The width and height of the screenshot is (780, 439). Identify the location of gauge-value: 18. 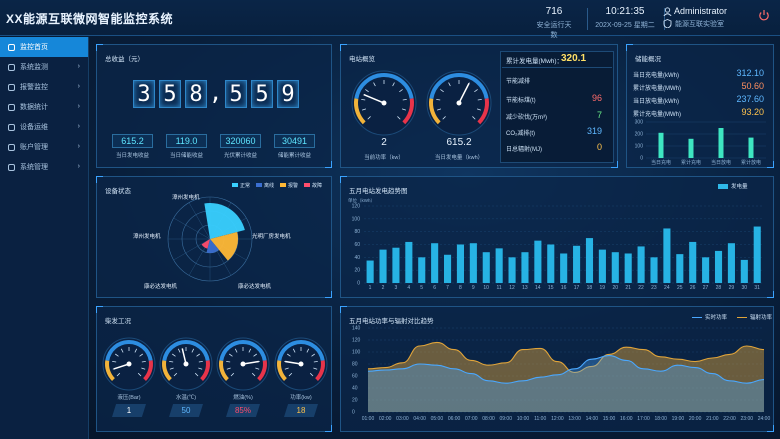
(301, 410).